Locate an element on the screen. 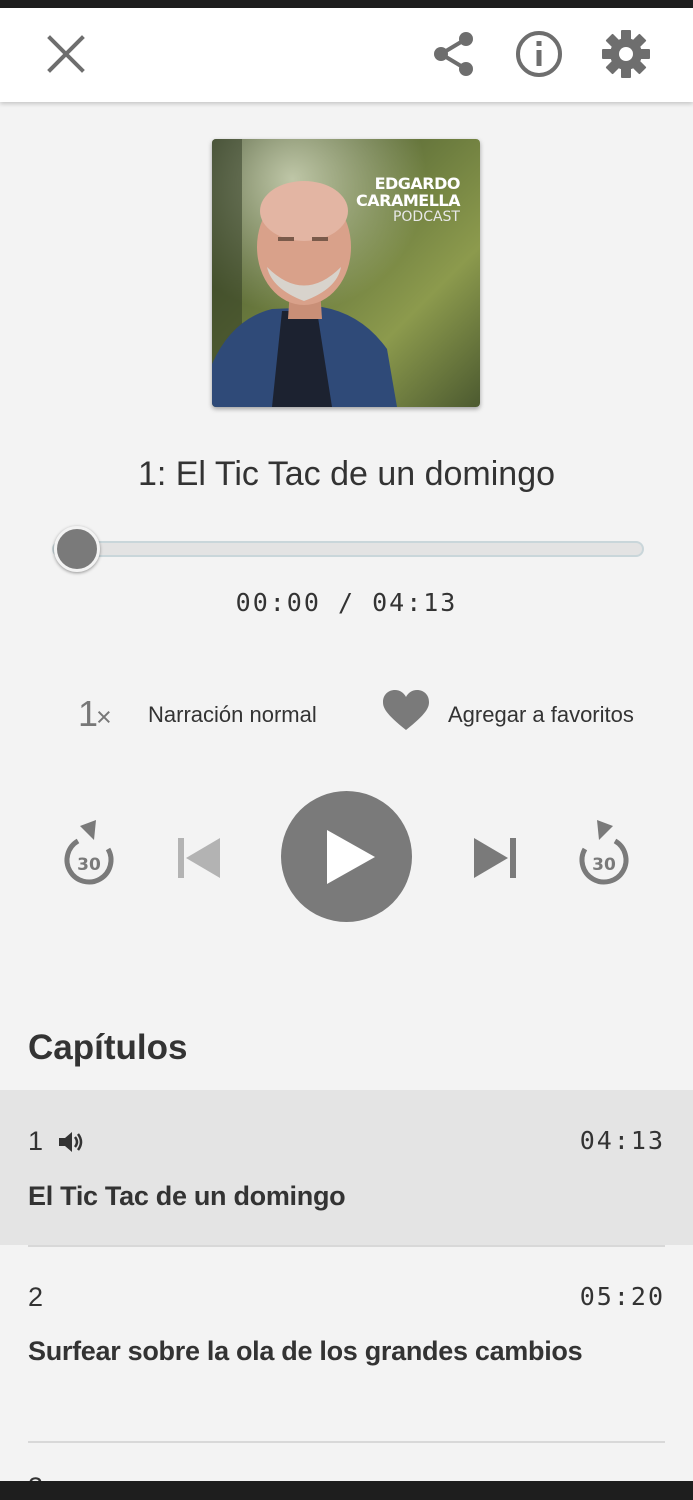  skip-previous-icon is located at coordinates (199, 858).